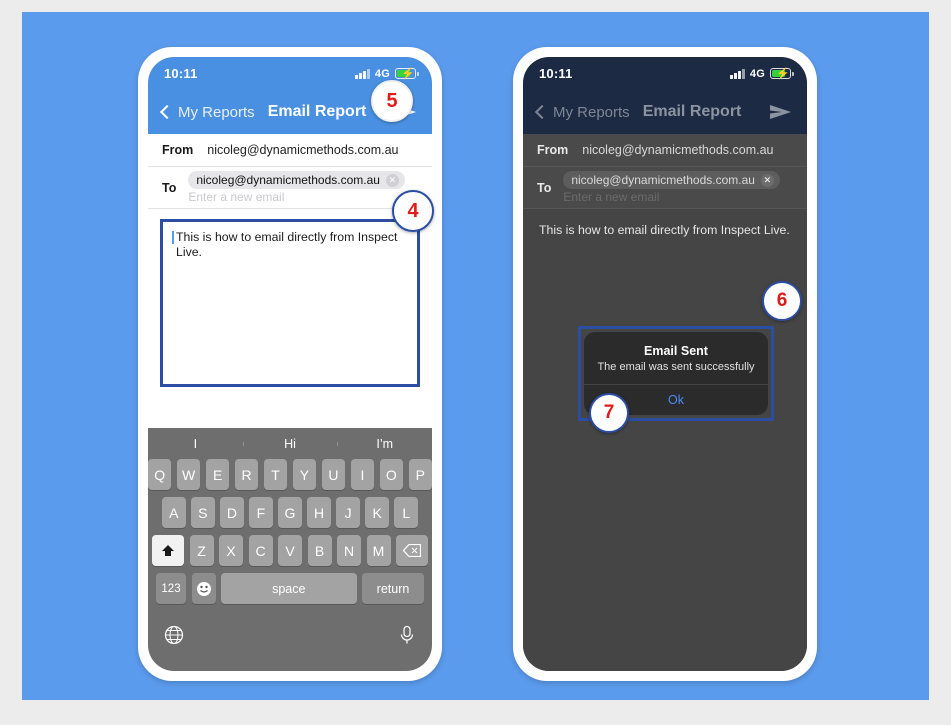 The width and height of the screenshot is (951, 725). Describe the element at coordinates (203, 512) in the screenshot. I see `key-s: S` at that location.